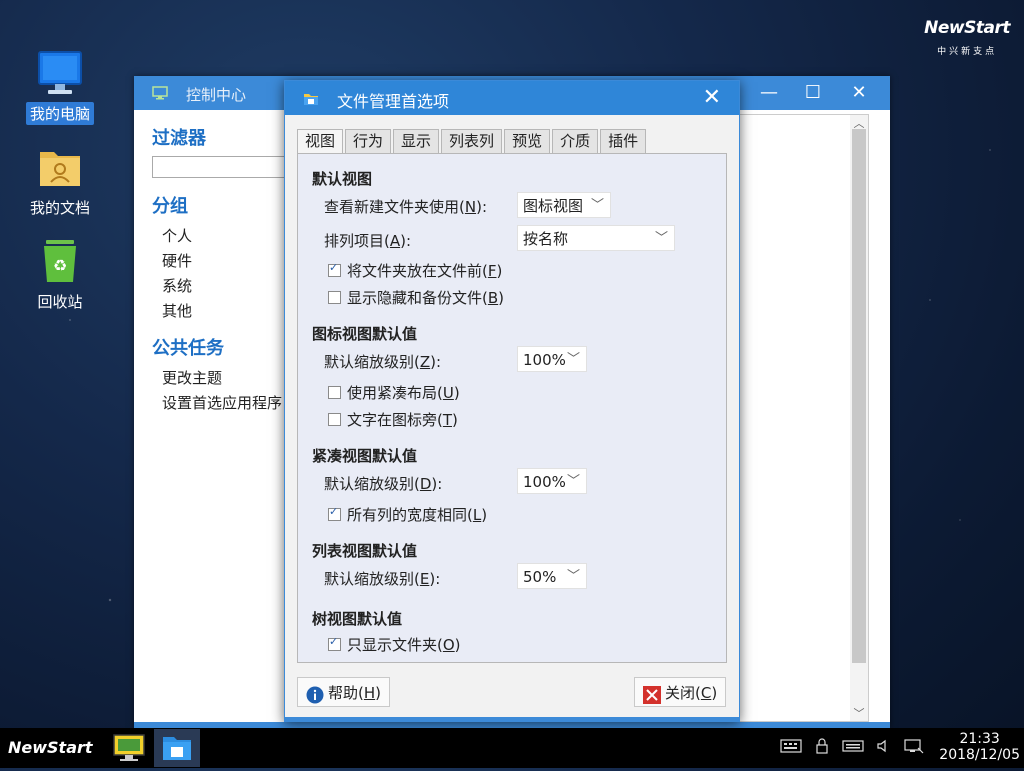  I want to click on list-zoom-select: 50% ﹀, so click(552, 576).